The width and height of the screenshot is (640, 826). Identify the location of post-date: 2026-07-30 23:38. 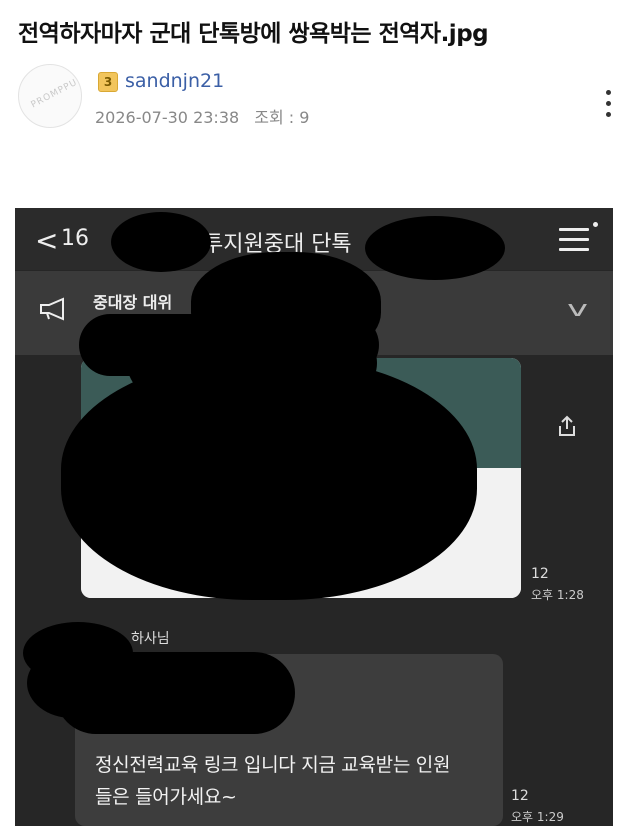
(167, 117).